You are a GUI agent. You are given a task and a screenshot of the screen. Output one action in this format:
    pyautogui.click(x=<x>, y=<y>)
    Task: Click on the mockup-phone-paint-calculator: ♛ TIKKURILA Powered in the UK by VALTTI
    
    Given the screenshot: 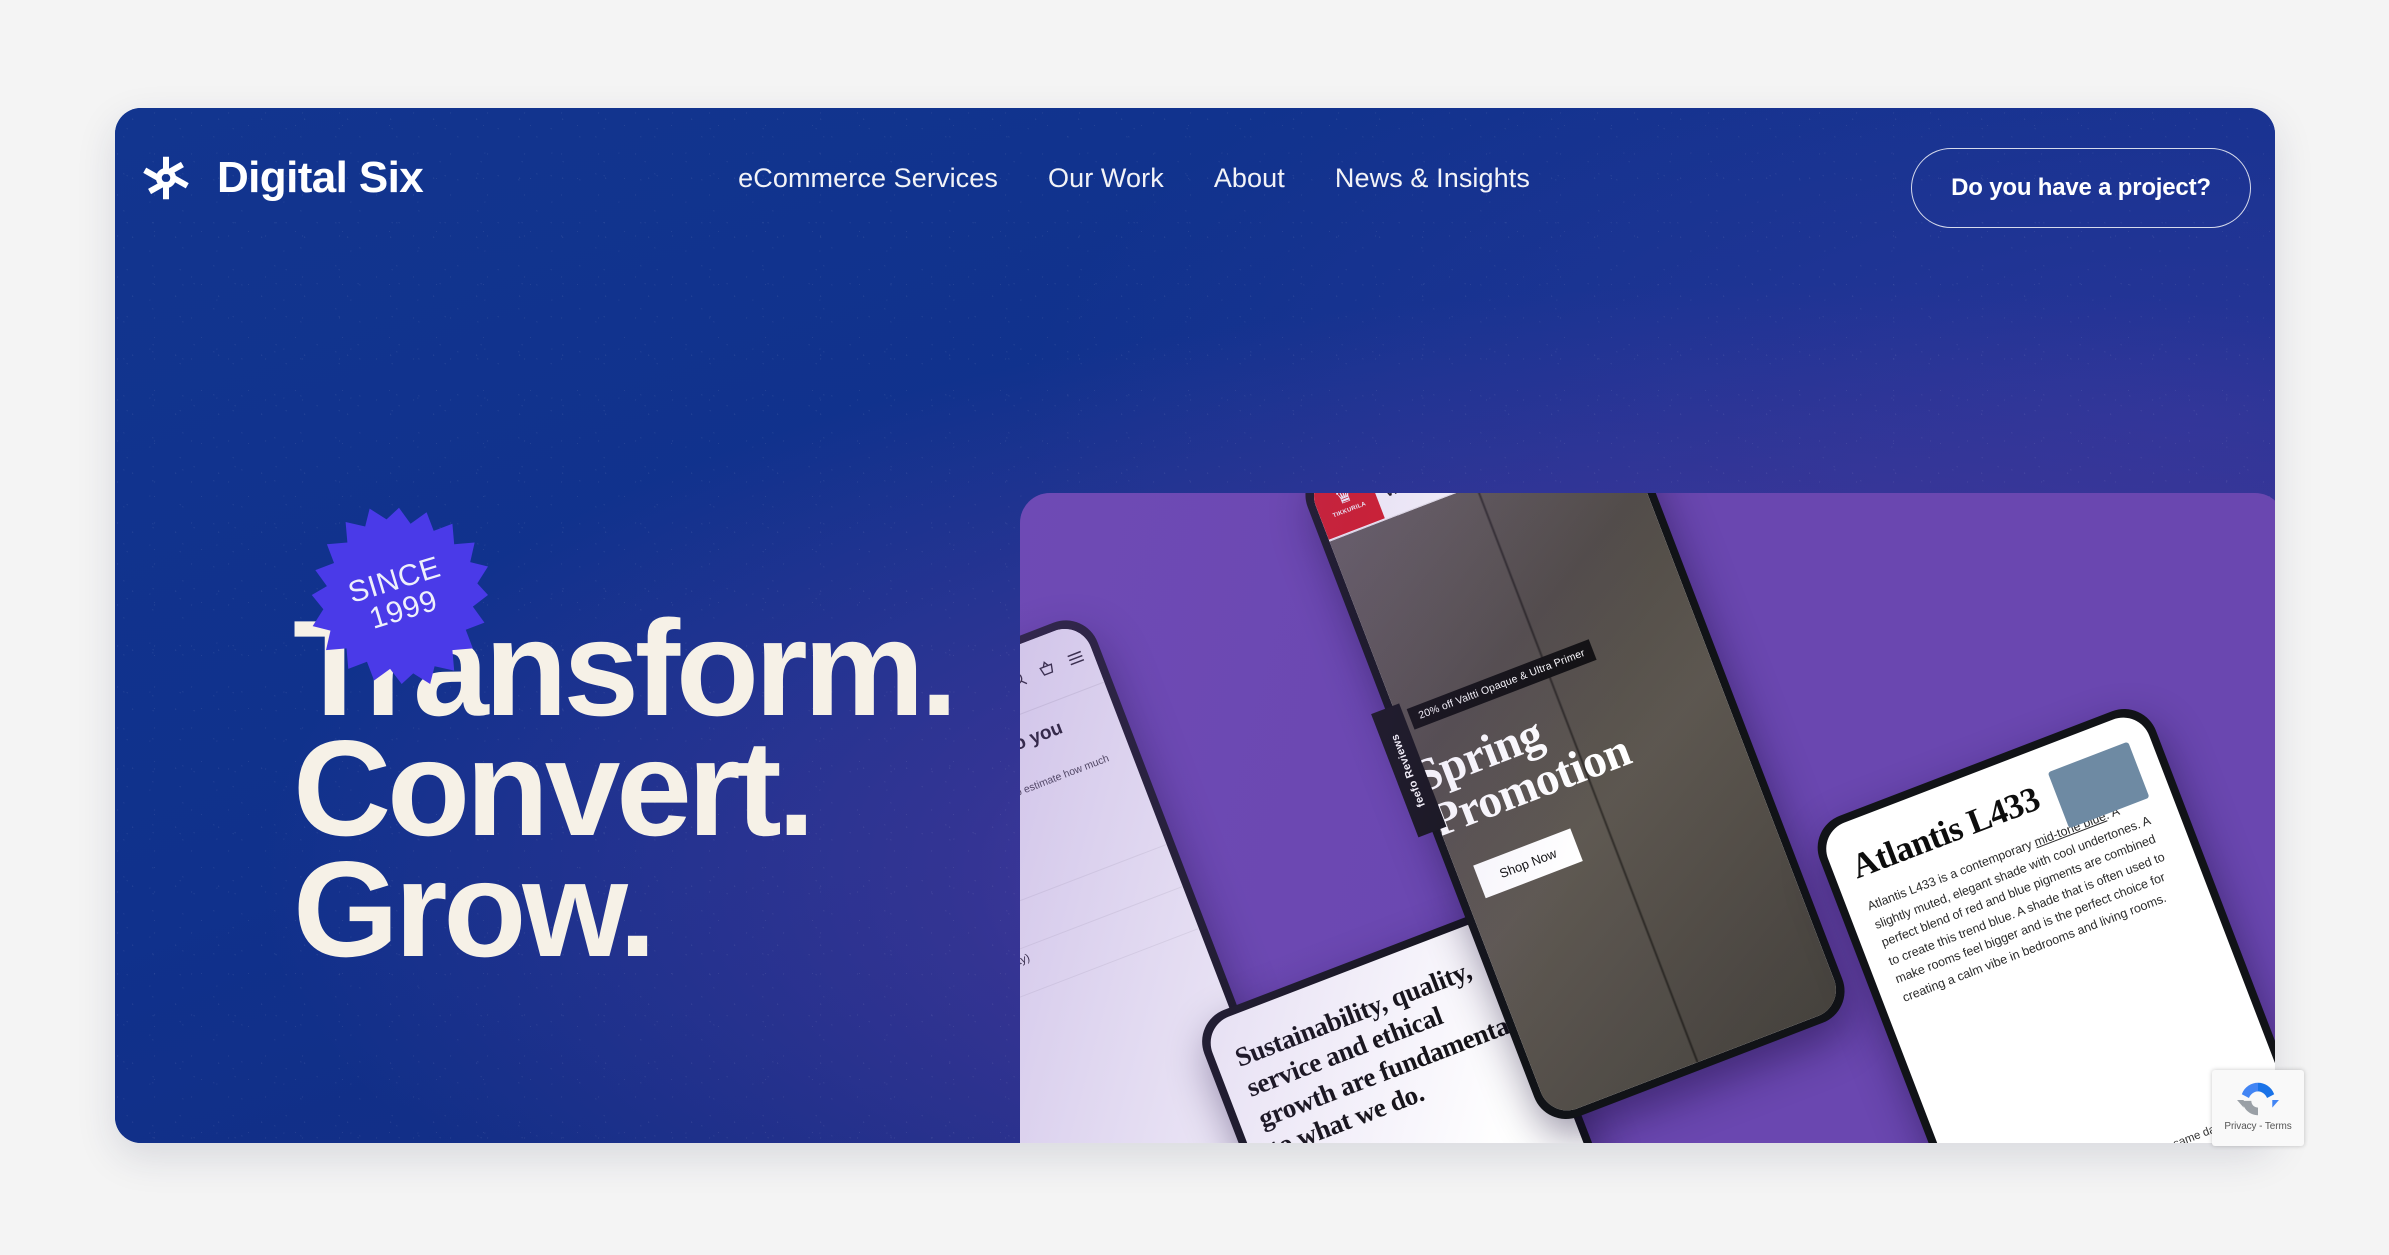 What is the action you would take?
    pyautogui.click(x=1167, y=876)
    